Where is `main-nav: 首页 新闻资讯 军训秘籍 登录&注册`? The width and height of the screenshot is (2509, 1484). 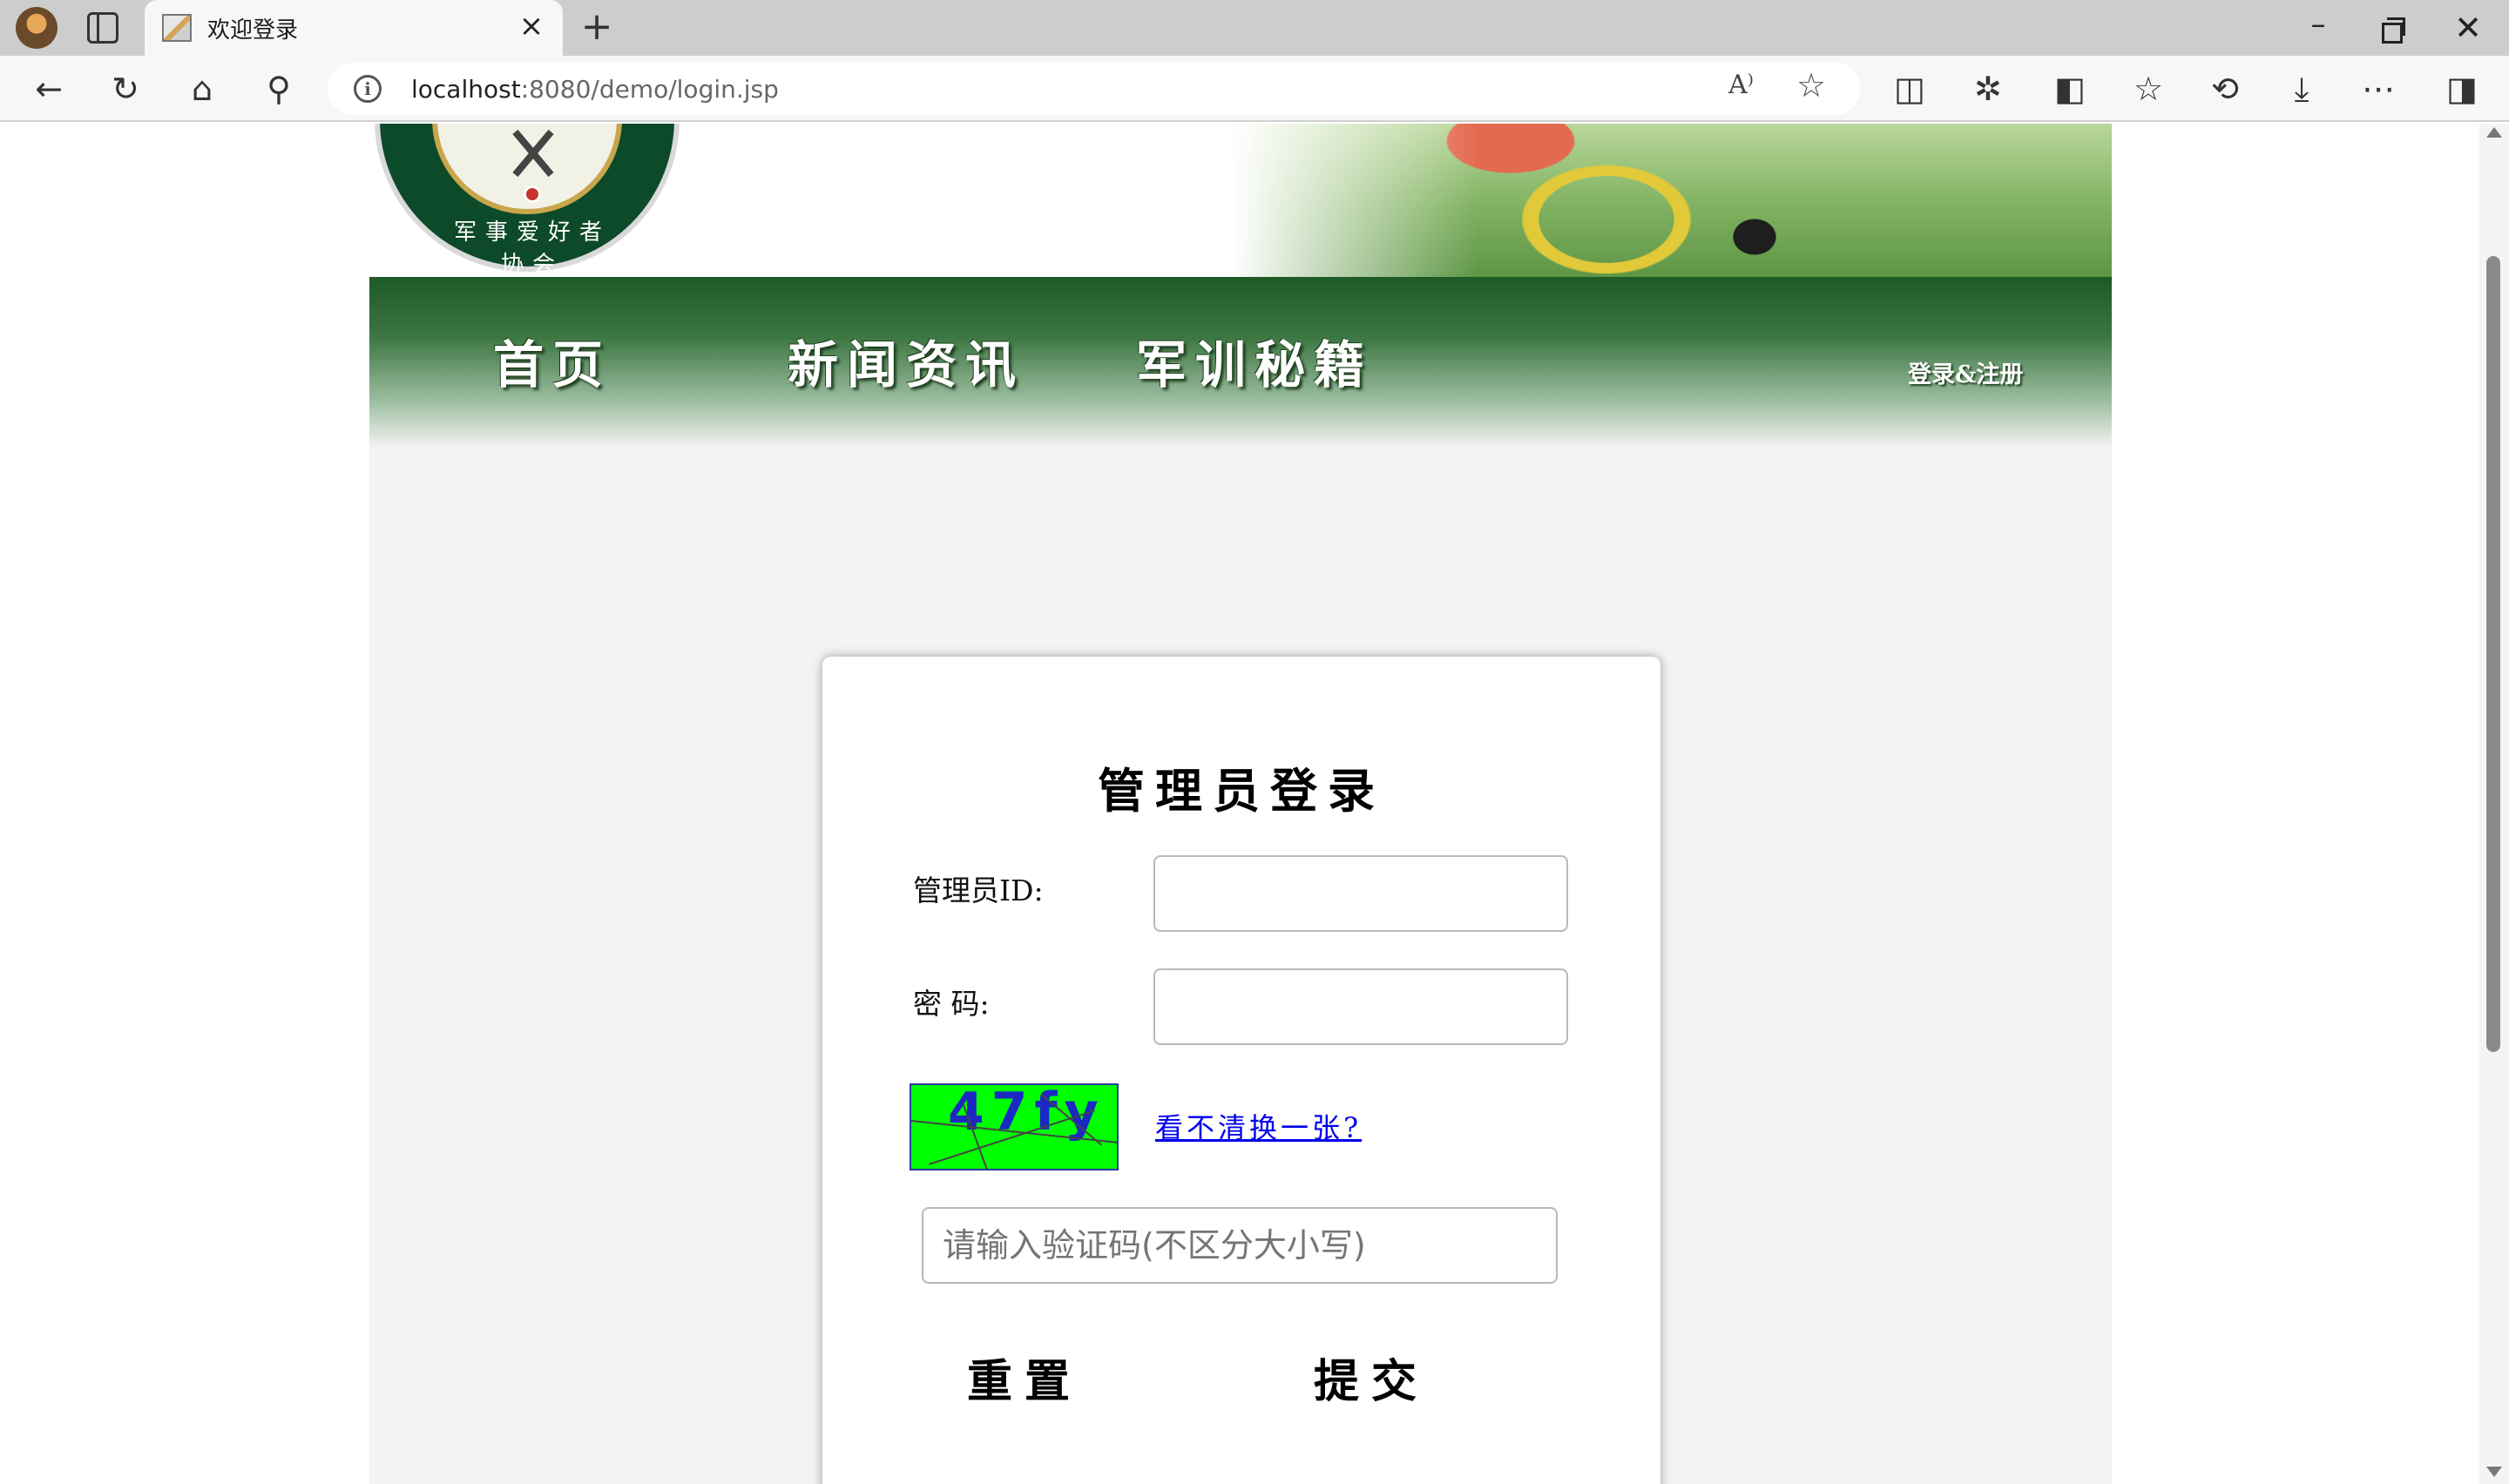 main-nav: 首页 新闻资讯 军训秘籍 登录&注册 is located at coordinates (1240, 362).